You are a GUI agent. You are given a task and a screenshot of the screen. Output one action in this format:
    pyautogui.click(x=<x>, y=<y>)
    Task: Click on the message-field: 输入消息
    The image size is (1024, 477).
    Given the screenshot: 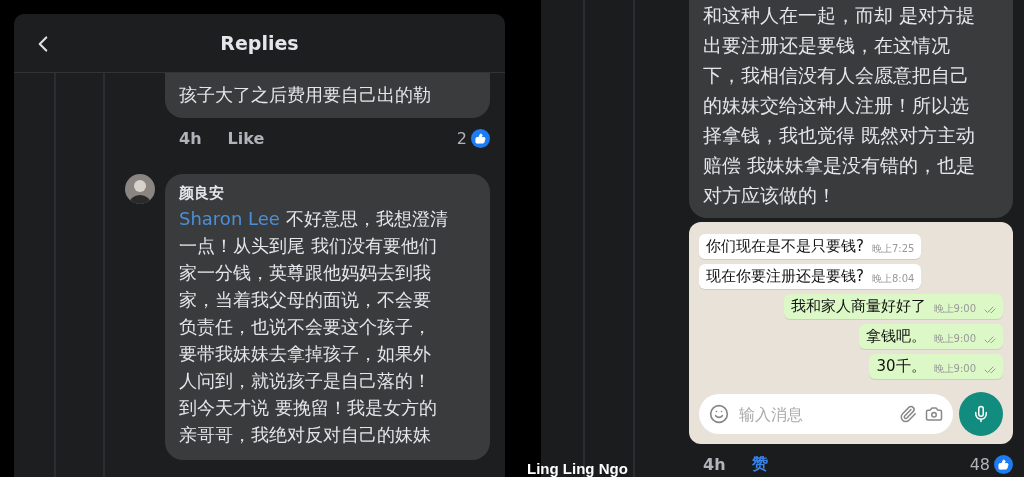 What is the action you would take?
    pyautogui.click(x=826, y=414)
    